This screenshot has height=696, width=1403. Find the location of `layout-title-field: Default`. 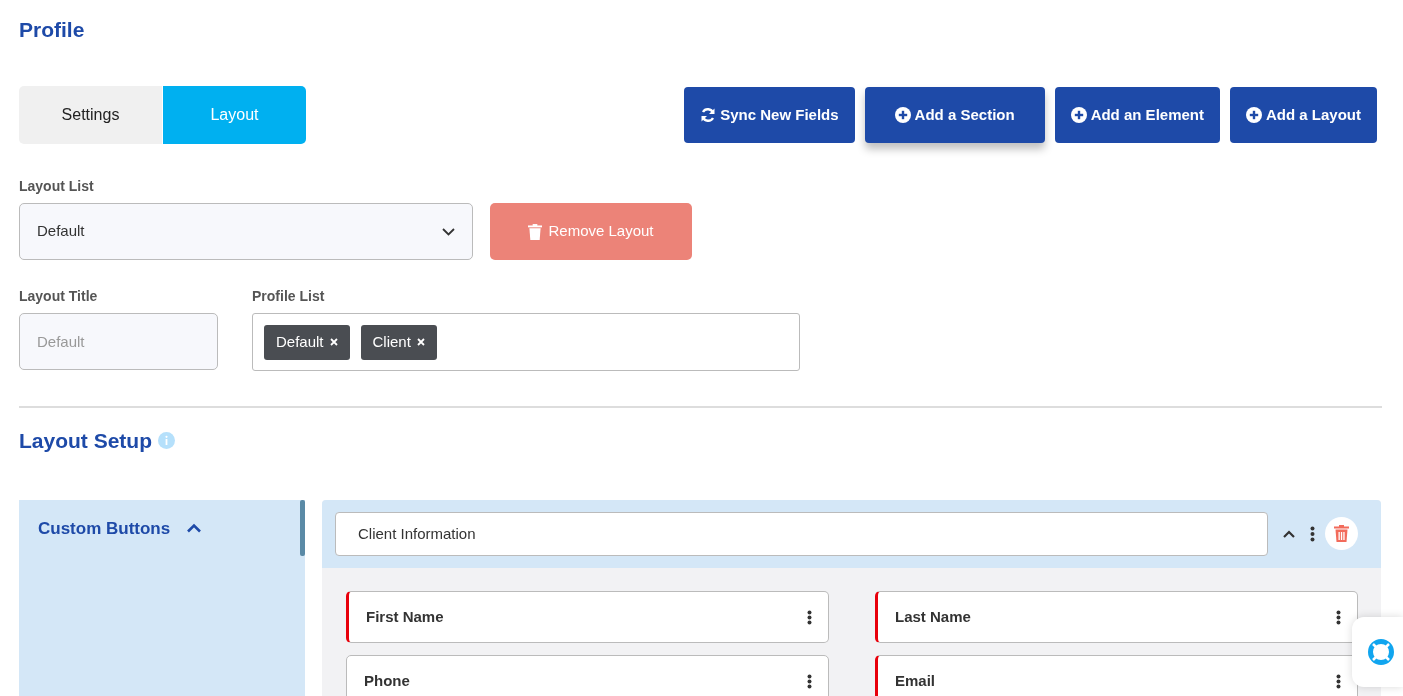

layout-title-field: Default is located at coordinates (118, 341).